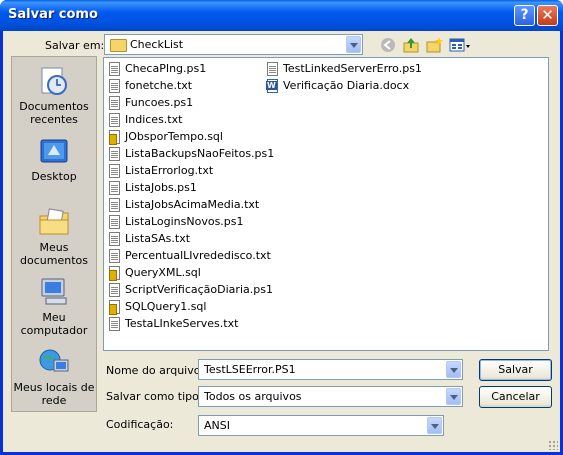  I want to click on place-desktop-label: Desktop, so click(54, 176).